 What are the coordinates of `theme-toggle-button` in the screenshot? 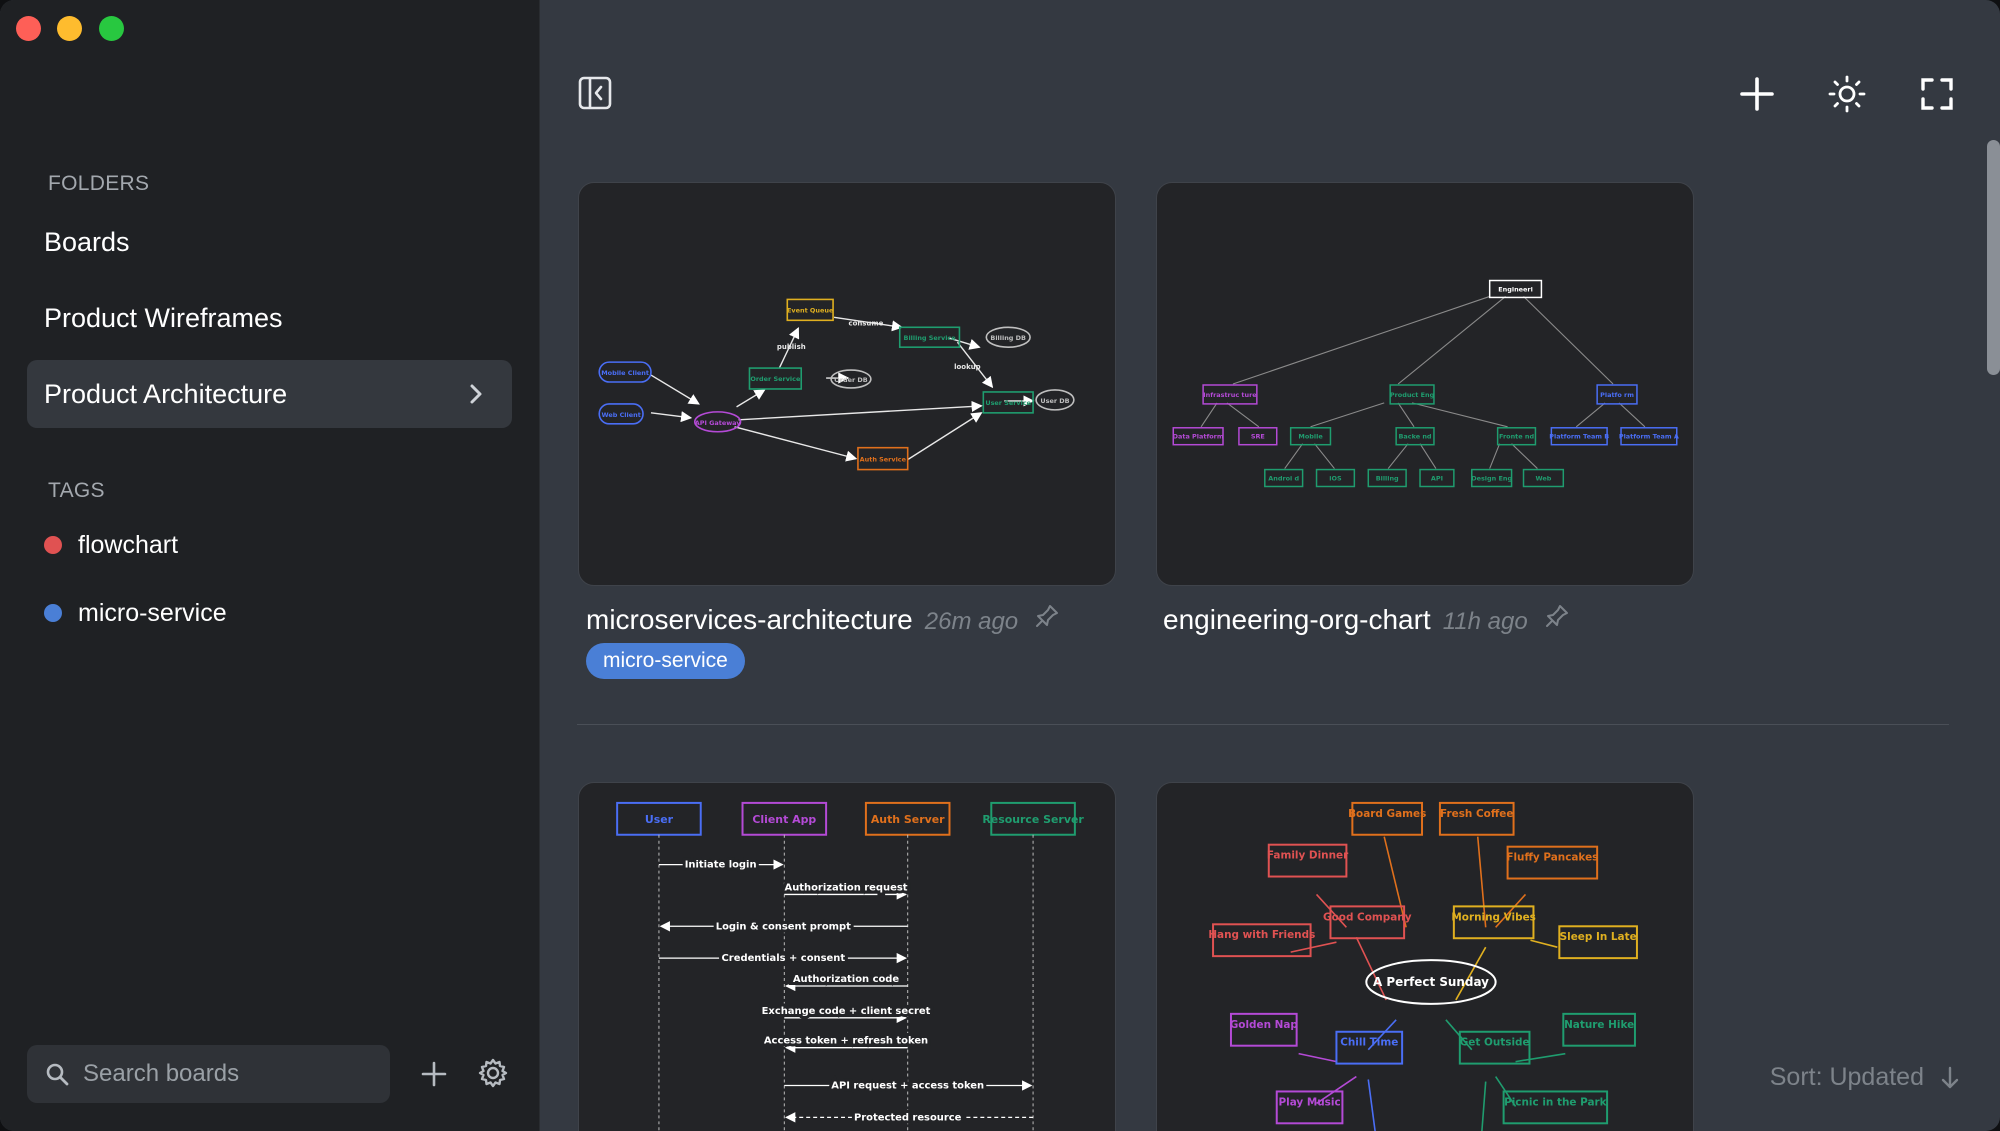 It's located at (1847, 94).